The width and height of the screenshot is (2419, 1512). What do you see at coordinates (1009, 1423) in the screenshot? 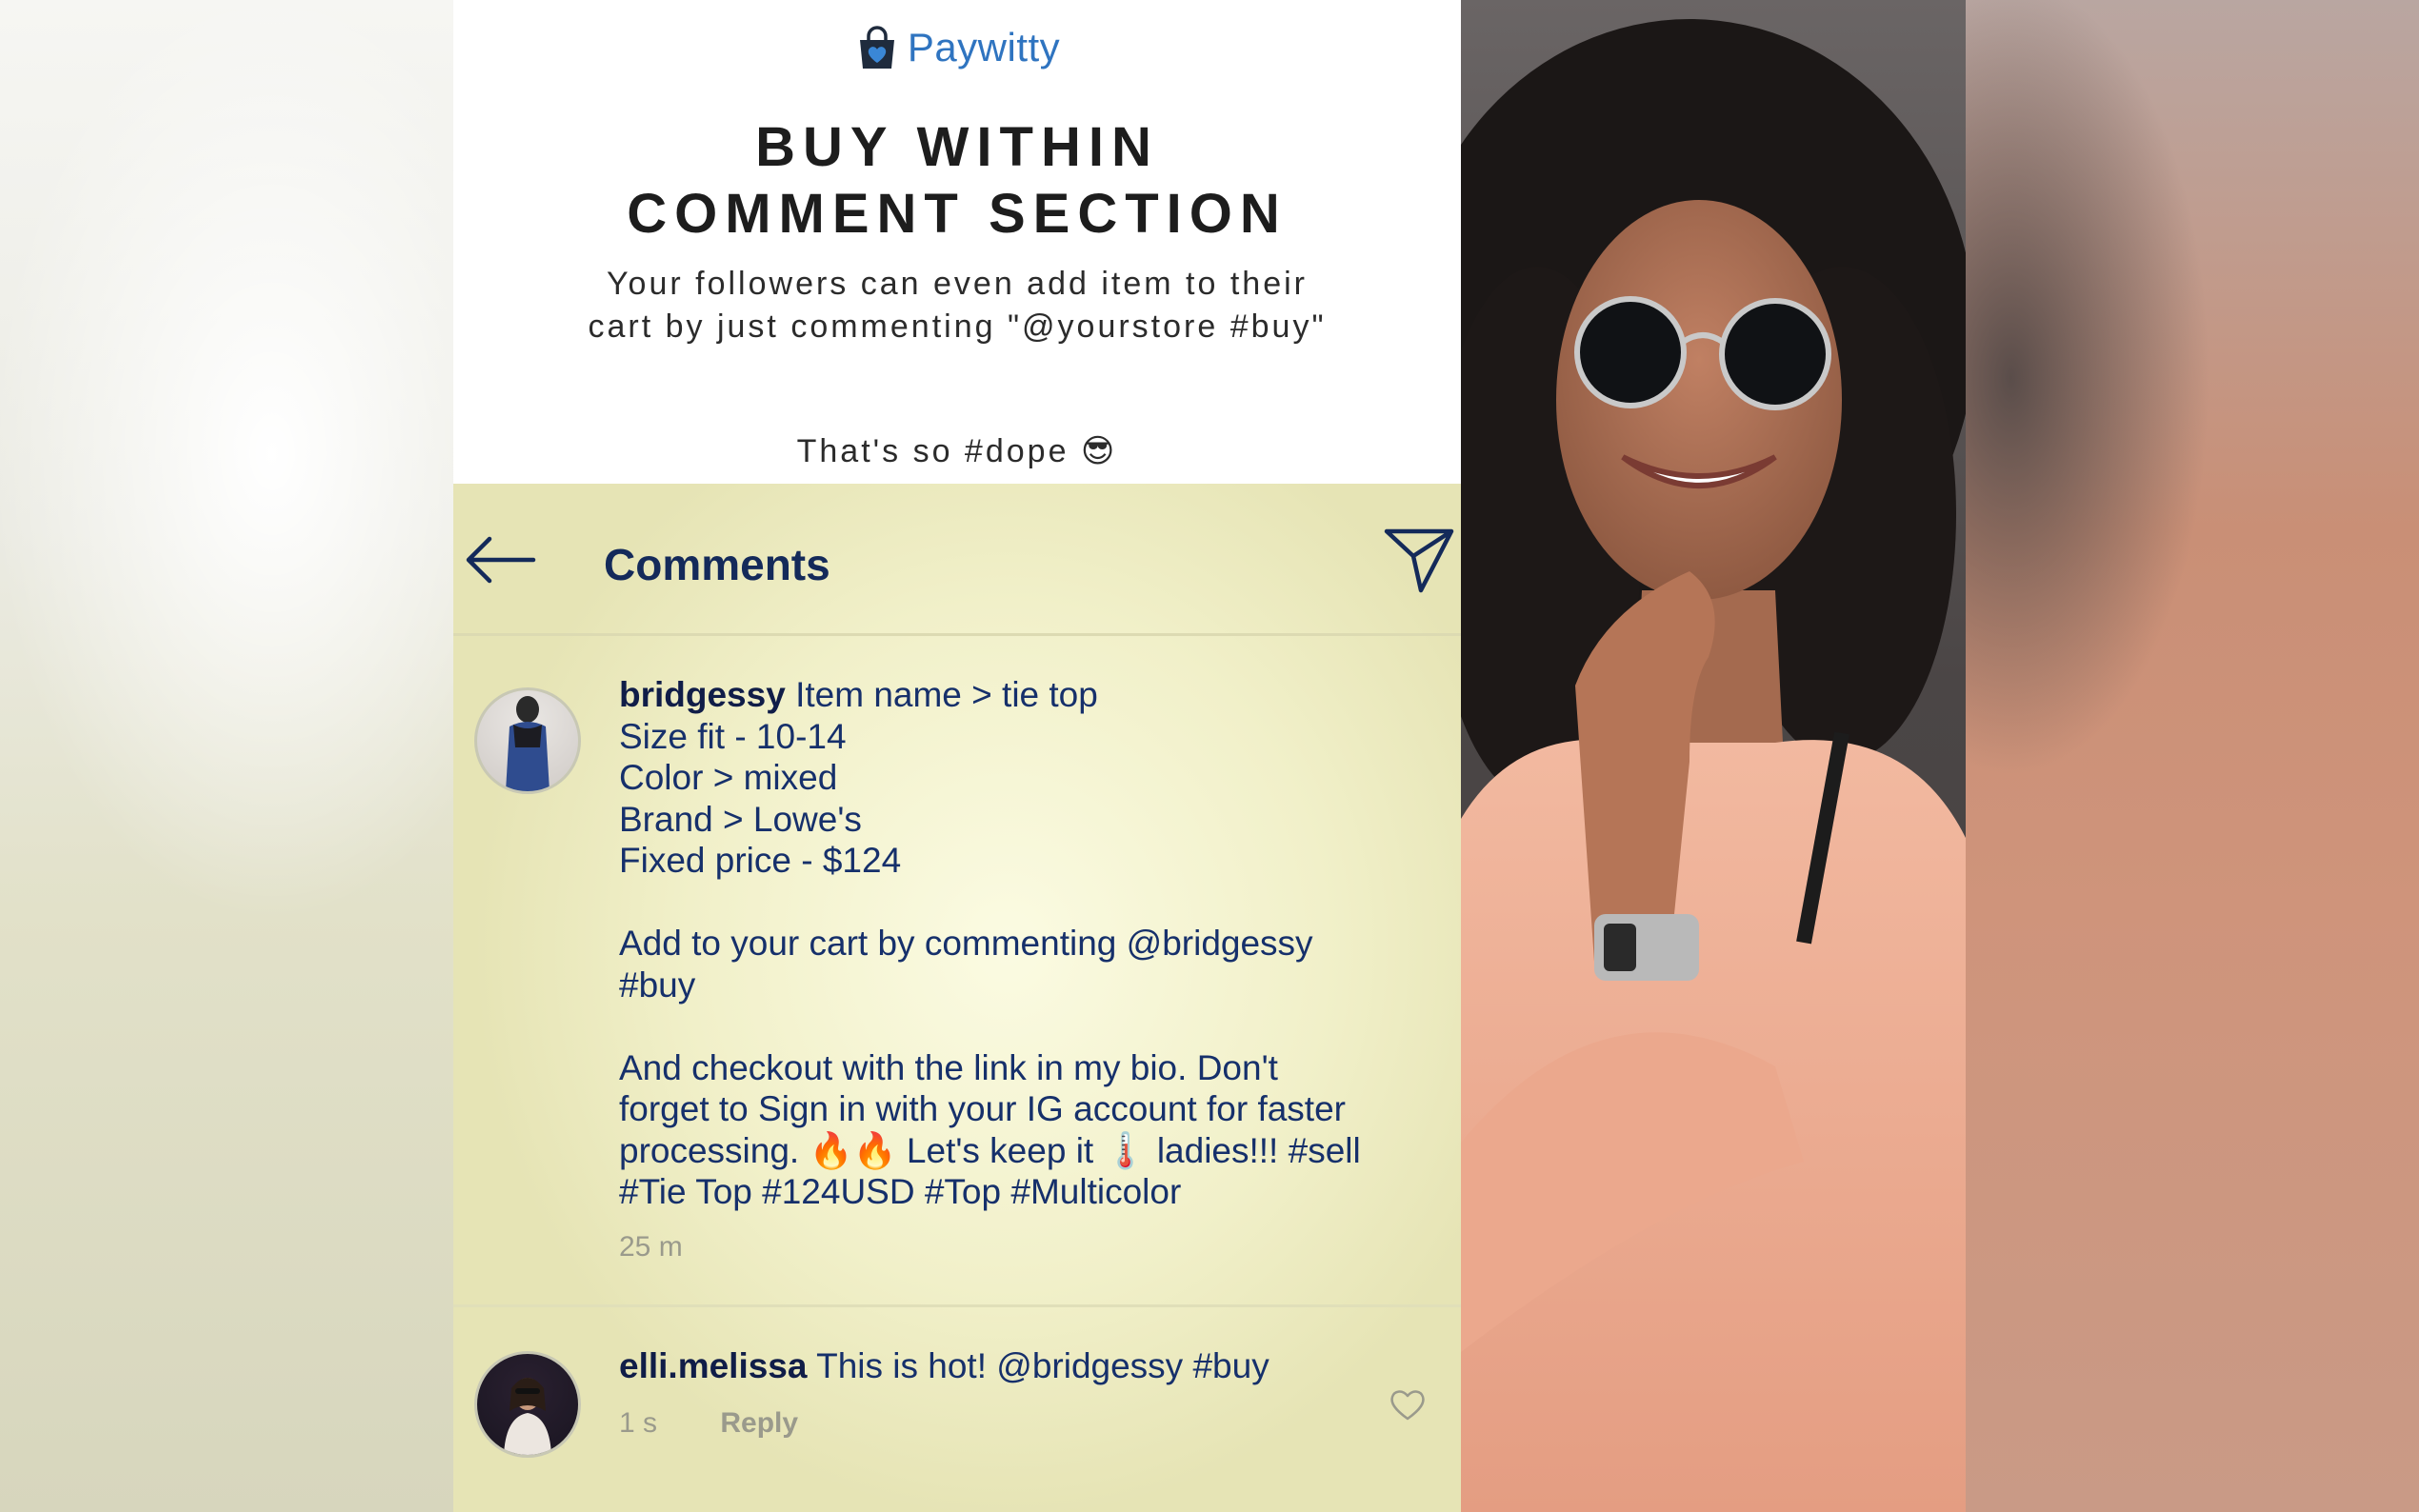
I see `comment-meta: 1 s Reply` at bounding box center [1009, 1423].